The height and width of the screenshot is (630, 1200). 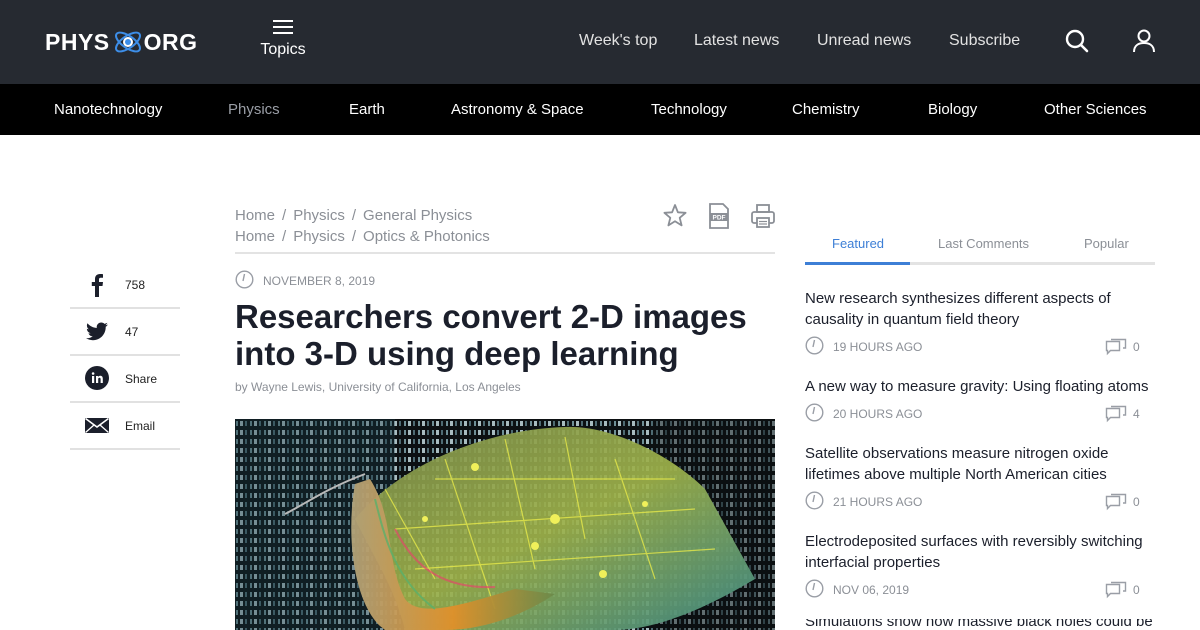 What do you see at coordinates (517, 109) in the screenshot?
I see `category-astronomy-space: Astronomy & Space` at bounding box center [517, 109].